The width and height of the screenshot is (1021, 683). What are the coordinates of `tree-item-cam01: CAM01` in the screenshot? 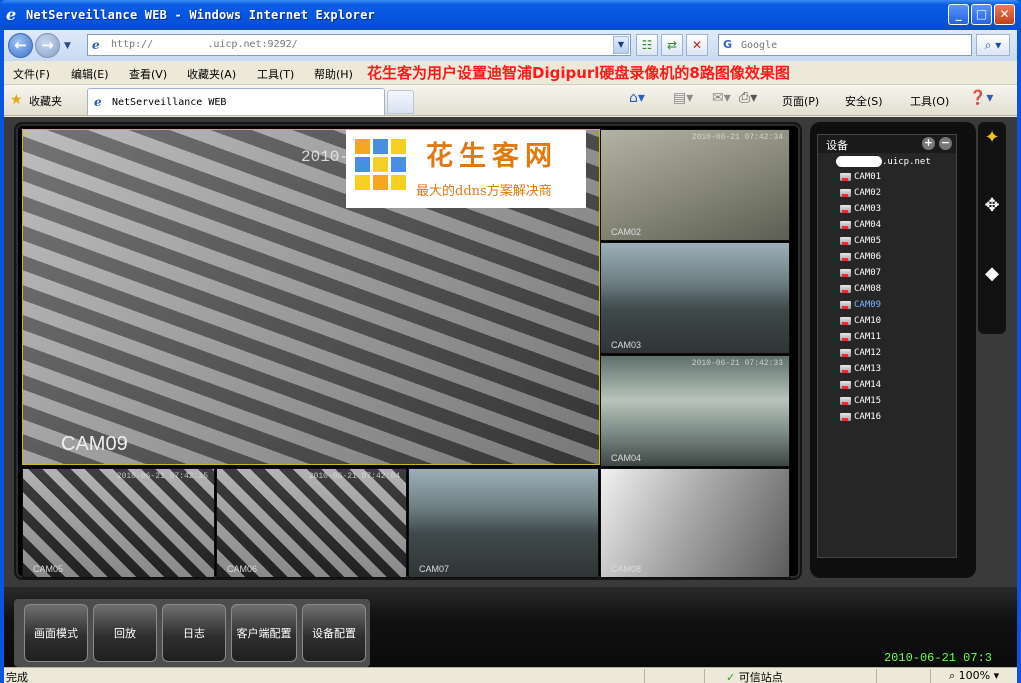 It's located at (860, 177).